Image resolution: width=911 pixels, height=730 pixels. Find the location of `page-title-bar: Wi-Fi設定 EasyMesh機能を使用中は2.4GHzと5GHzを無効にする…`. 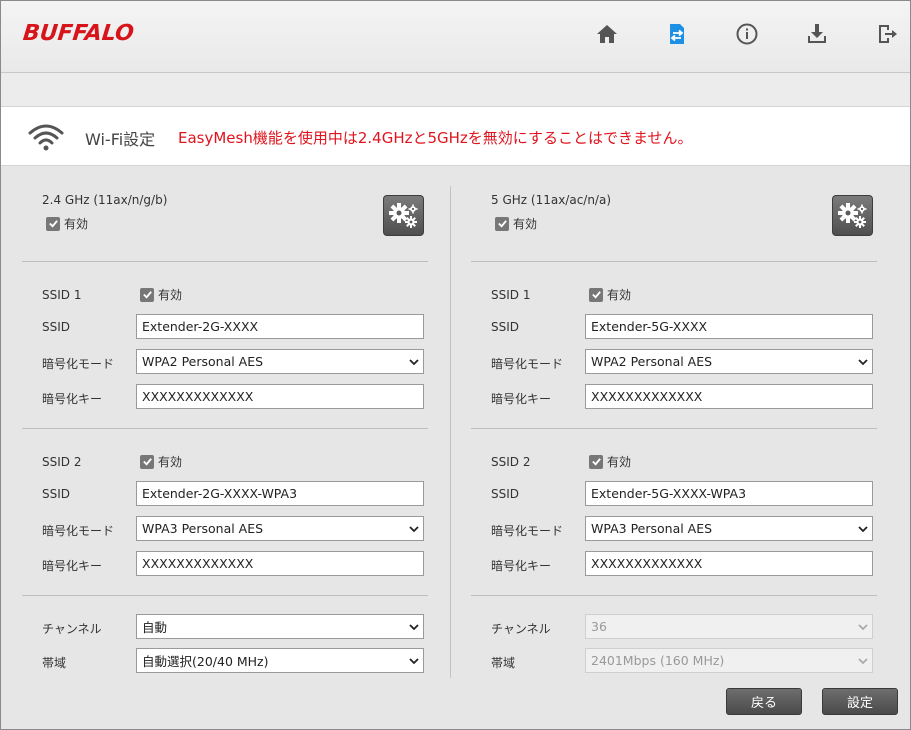

page-title-bar: Wi-Fi設定 EasyMesh機能を使用中は2.4GHzと5GHzを無効にする… is located at coordinates (455, 136).